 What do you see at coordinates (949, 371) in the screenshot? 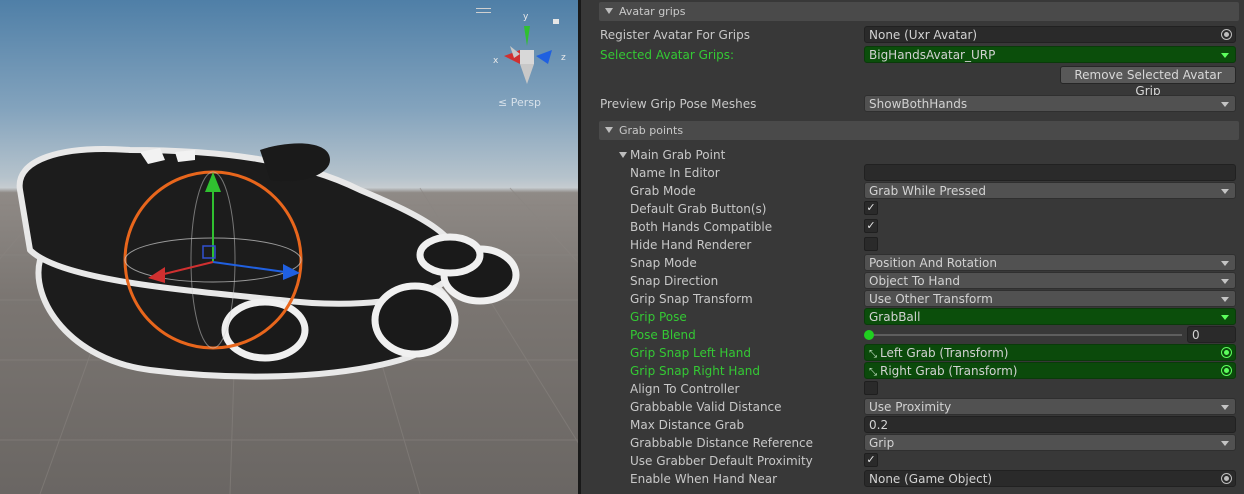
I see `grip-snap-right-value: Right Grab (Transform)` at bounding box center [949, 371].